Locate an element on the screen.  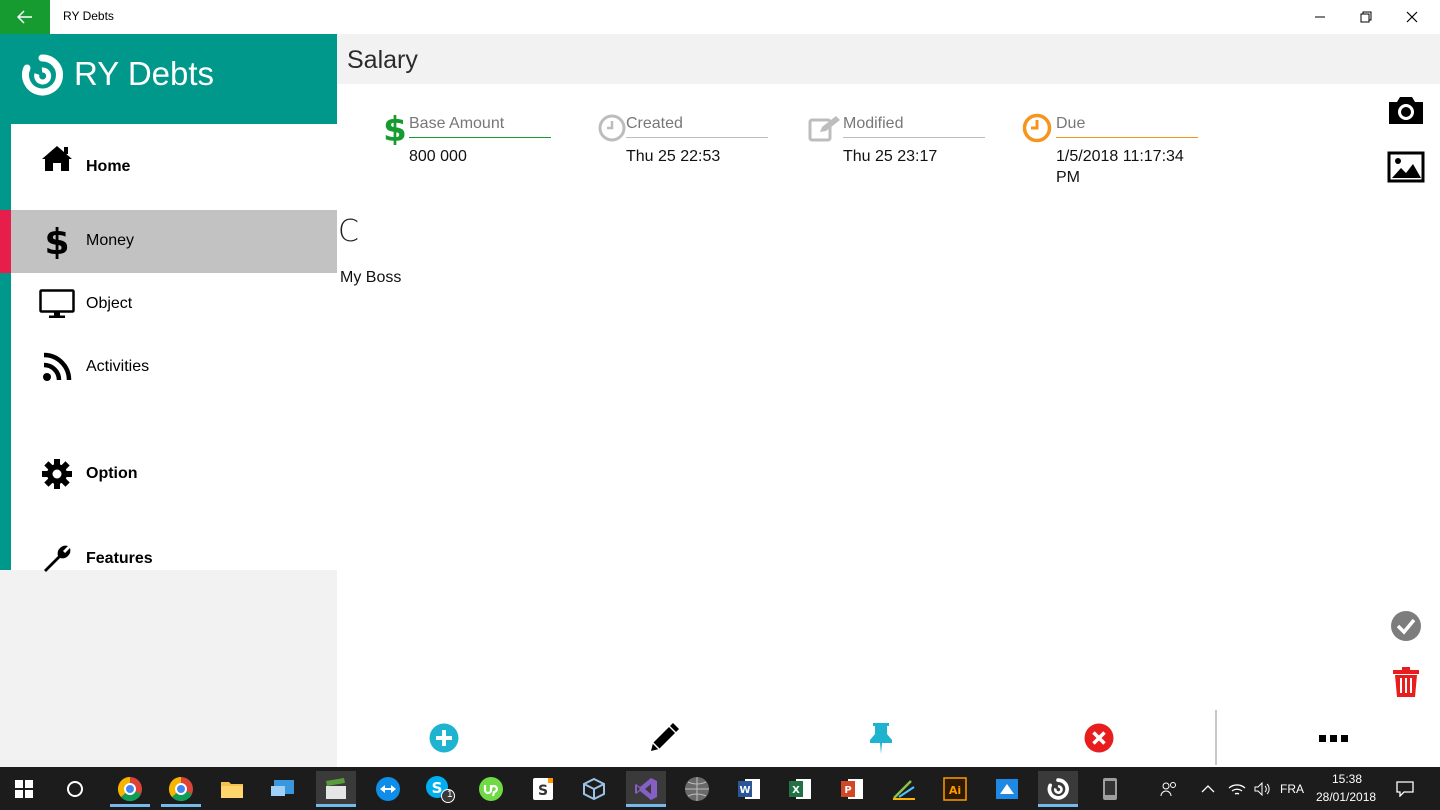
taskbar-powerpoint: P is located at coordinates (852, 789).